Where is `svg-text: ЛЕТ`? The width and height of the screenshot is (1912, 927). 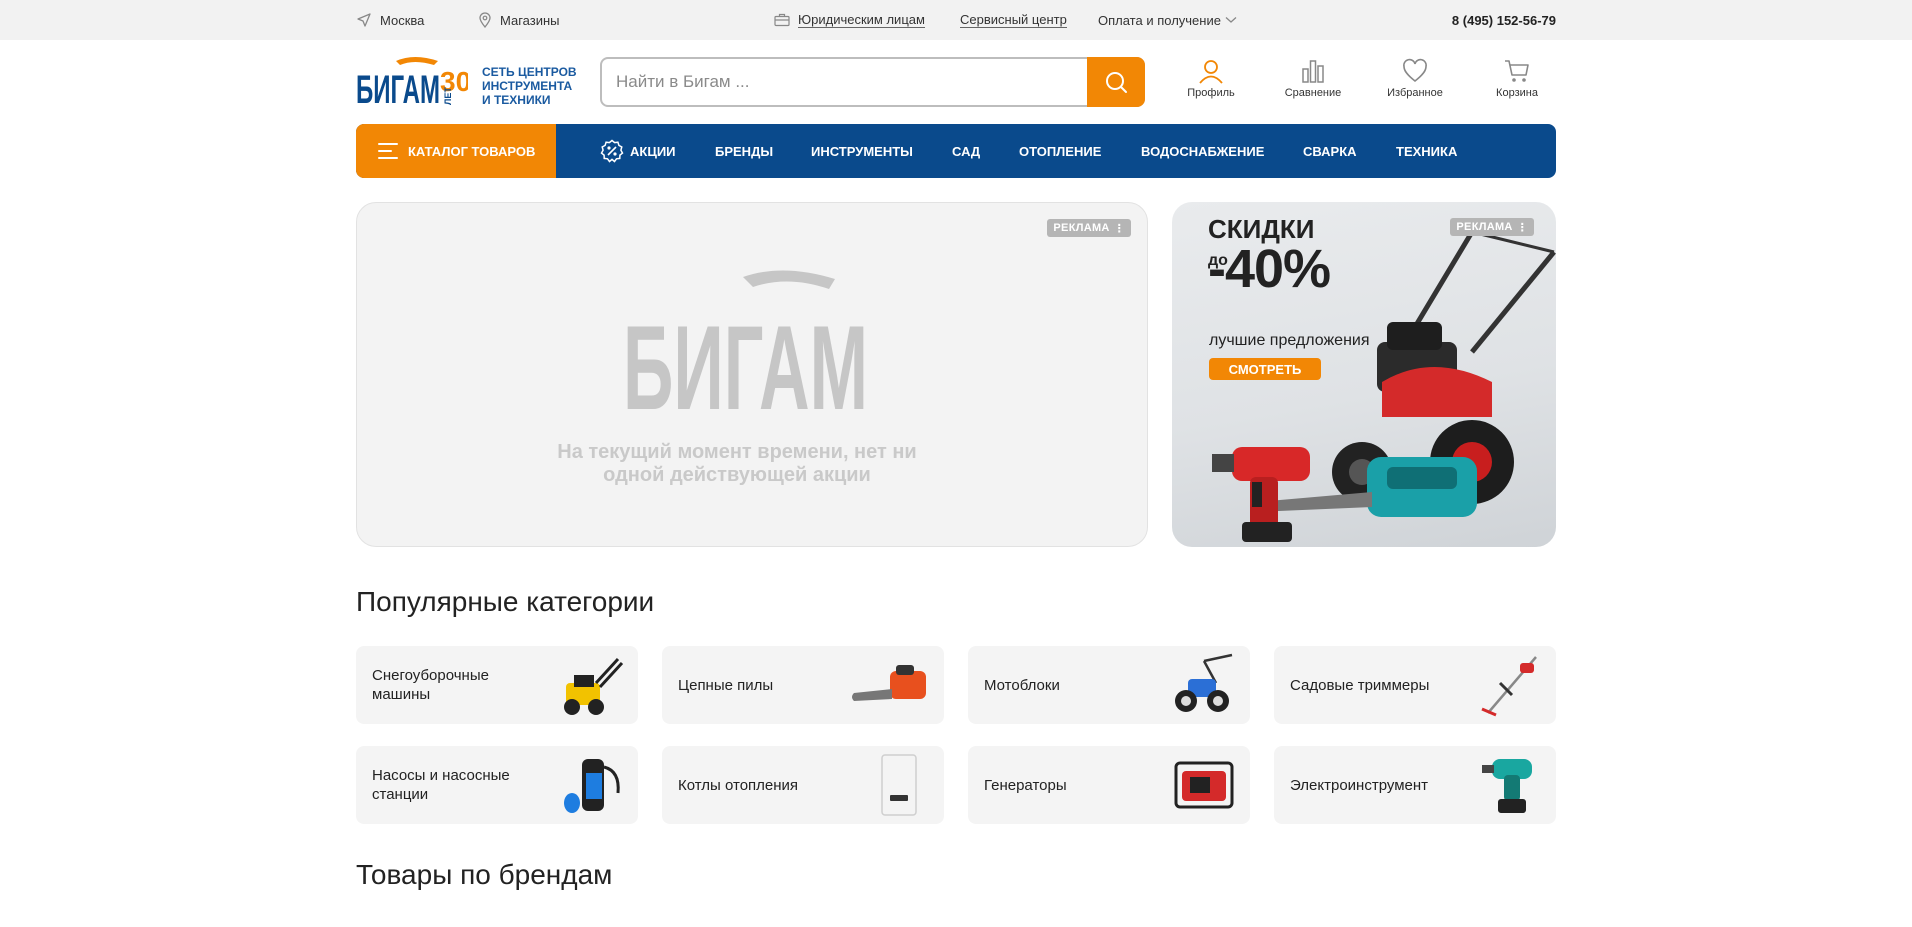
svg-text: ЛЕТ is located at coordinates (448, 96).